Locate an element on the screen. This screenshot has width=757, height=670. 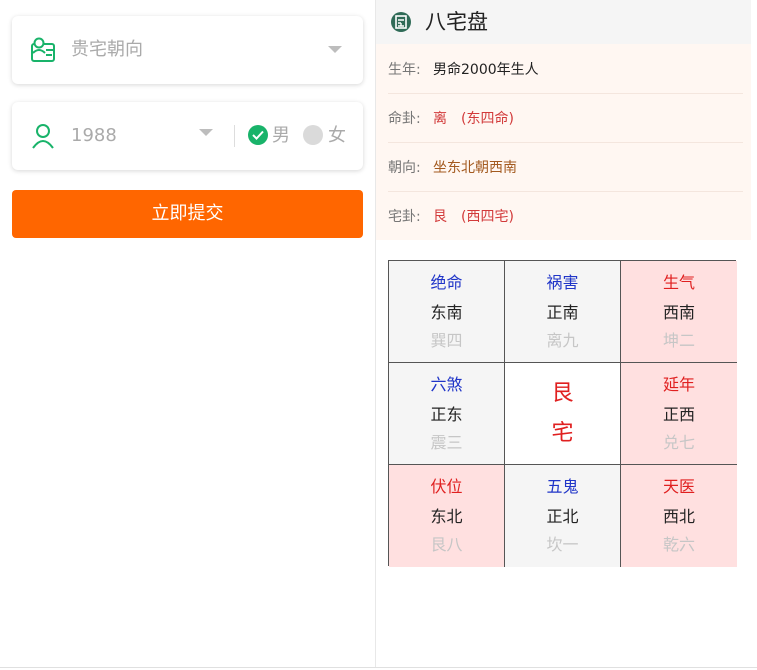
direction-label: 正北 is located at coordinates (562, 516).